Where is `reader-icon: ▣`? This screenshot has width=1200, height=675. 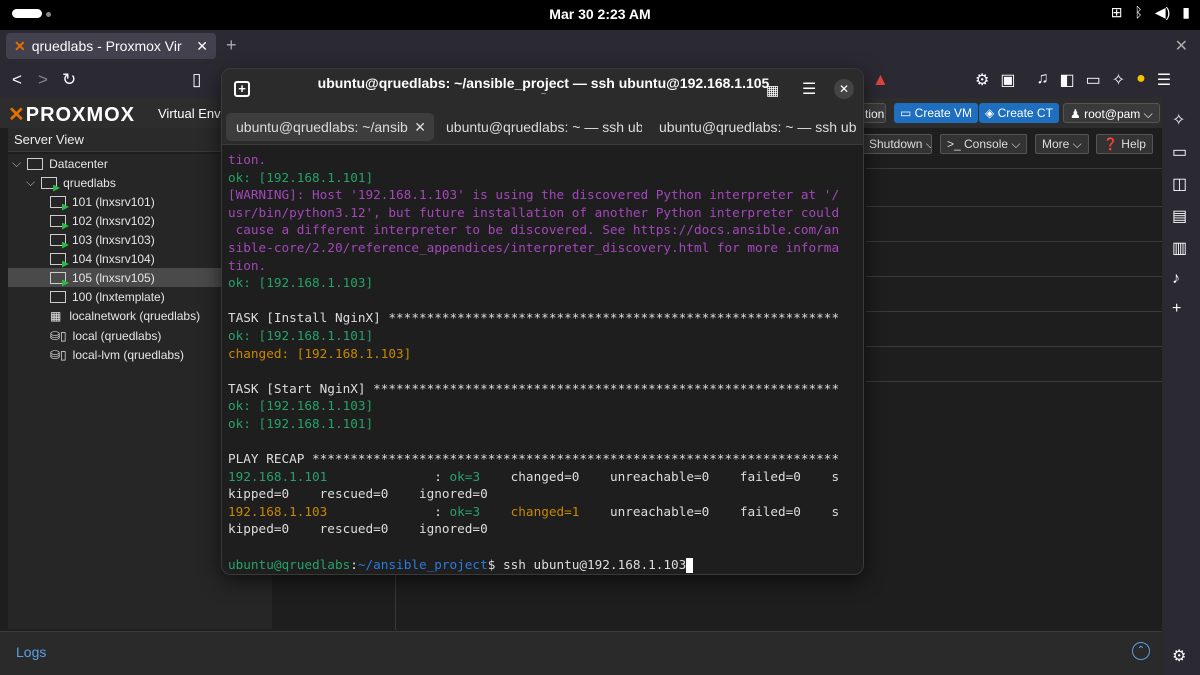 reader-icon: ▣ is located at coordinates (1007, 80).